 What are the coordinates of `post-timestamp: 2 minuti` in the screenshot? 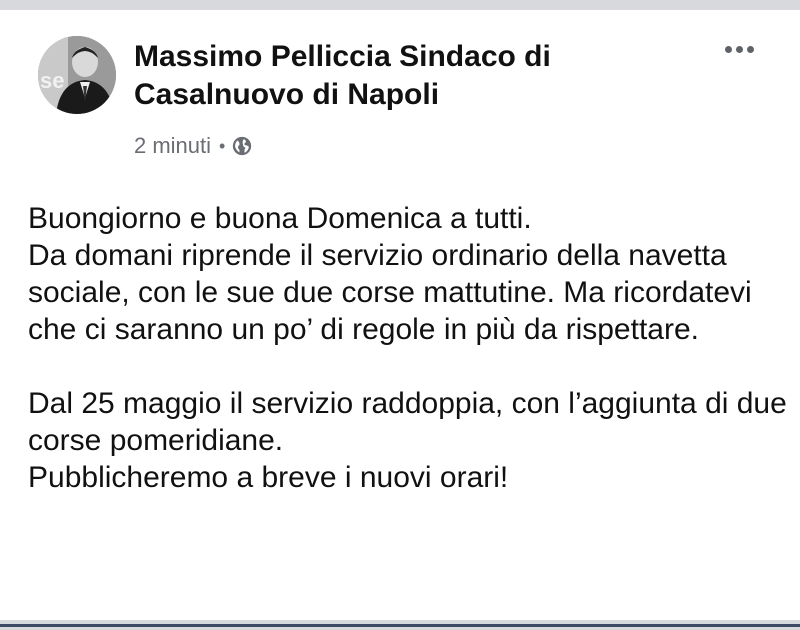 It's located at (172, 146).